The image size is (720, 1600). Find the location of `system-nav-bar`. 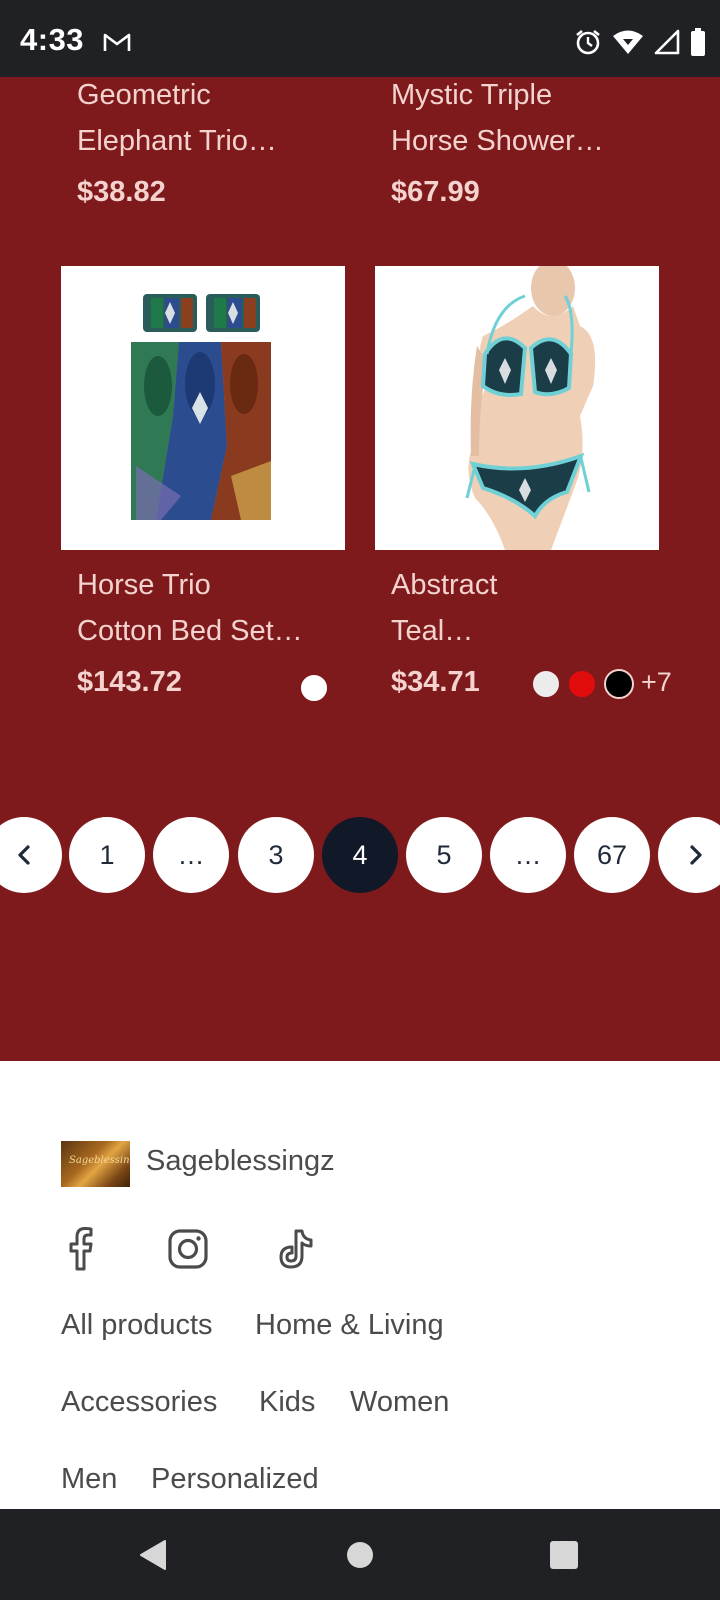

system-nav-bar is located at coordinates (360, 1554).